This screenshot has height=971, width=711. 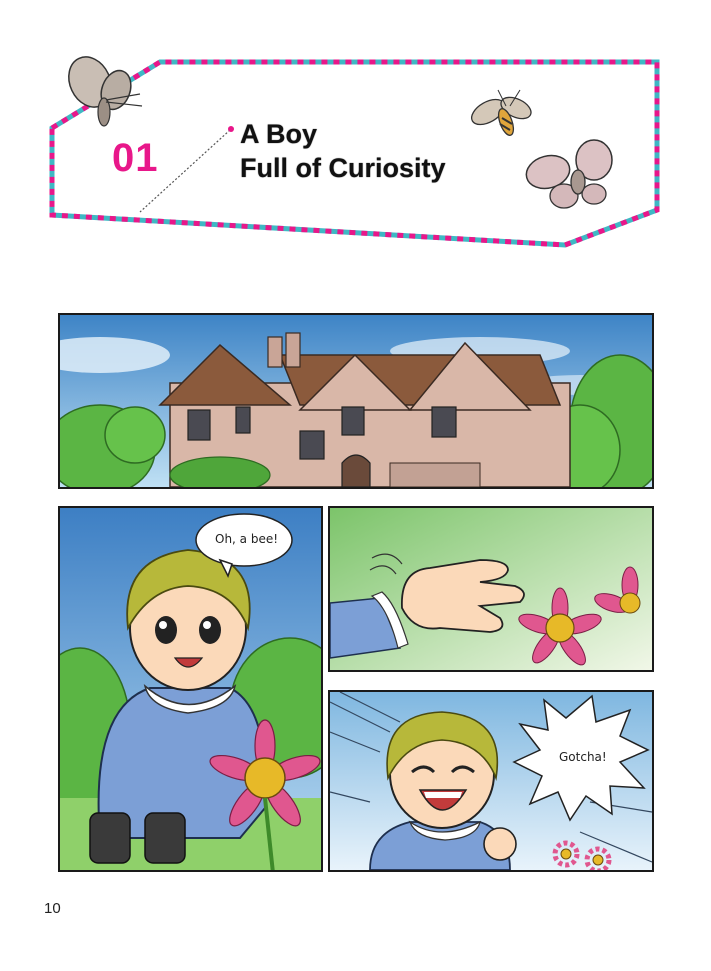 What do you see at coordinates (343, 168) in the screenshot?
I see `chapter-title-line-2: Full of Curiosity` at bounding box center [343, 168].